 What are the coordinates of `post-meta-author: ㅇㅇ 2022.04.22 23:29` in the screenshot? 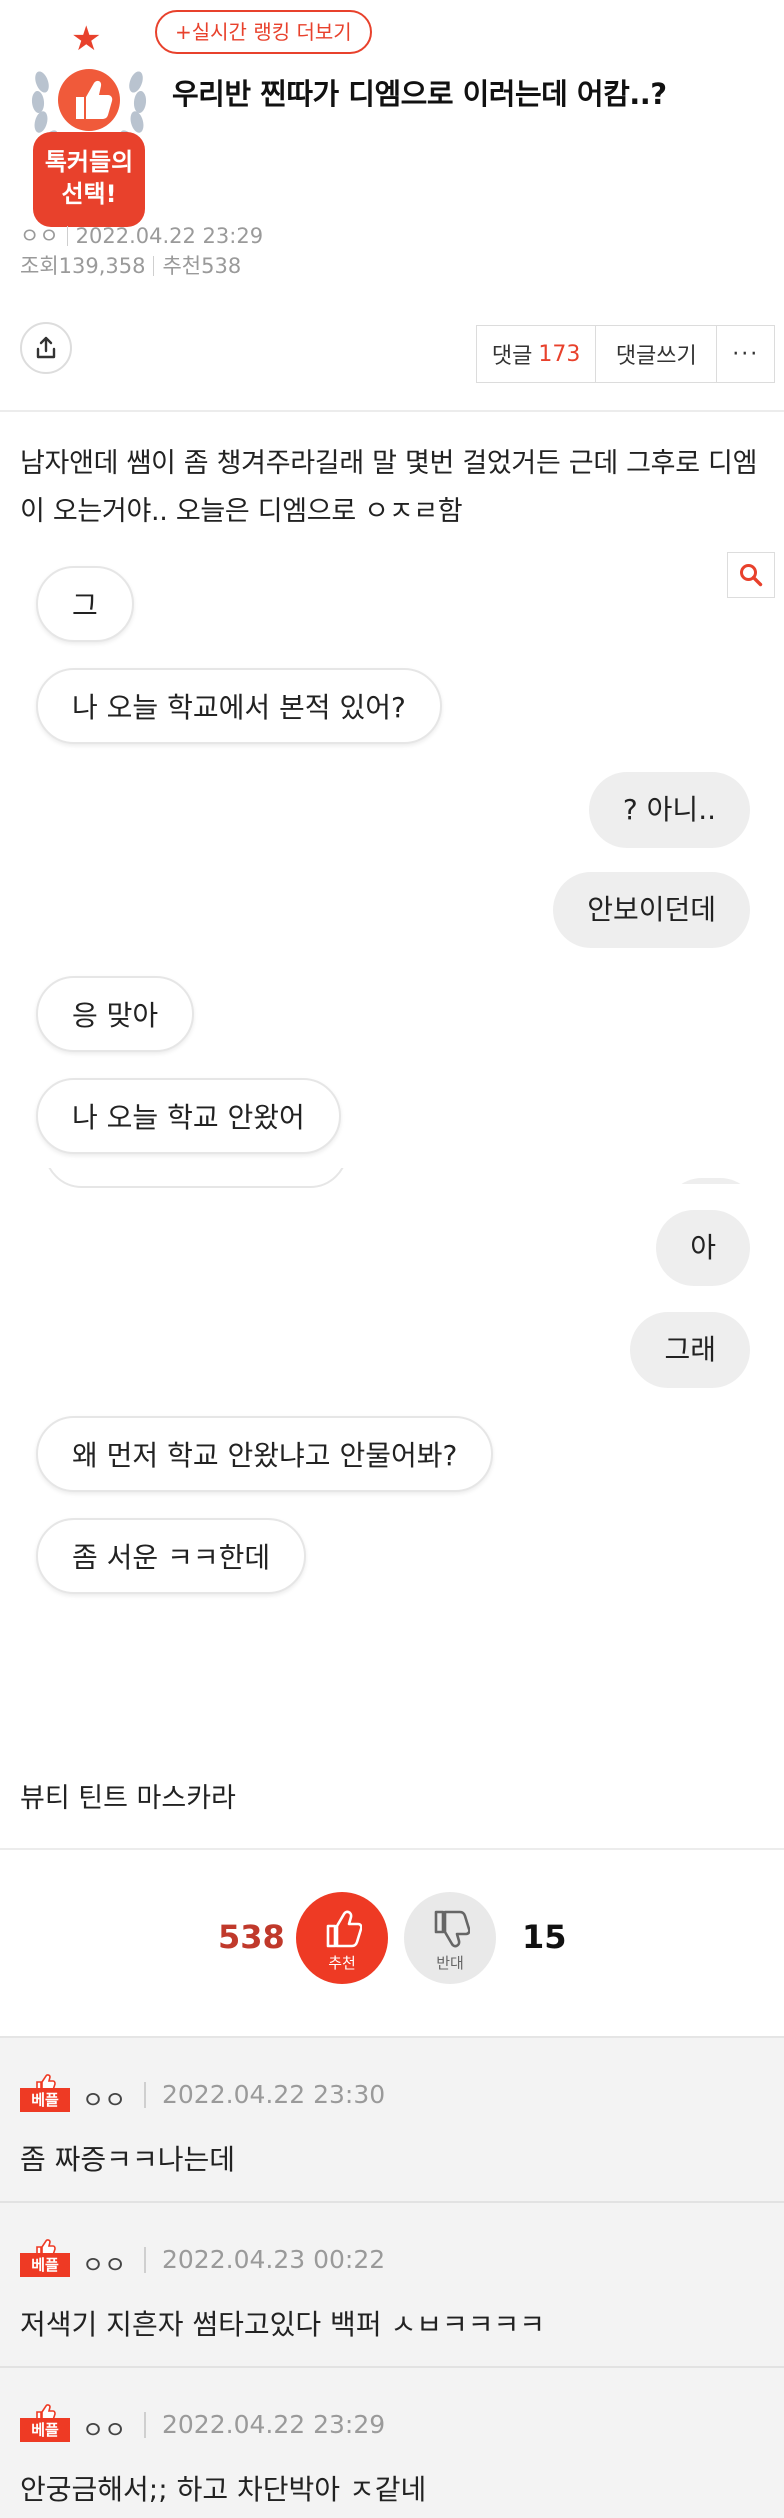 It's located at (141, 235).